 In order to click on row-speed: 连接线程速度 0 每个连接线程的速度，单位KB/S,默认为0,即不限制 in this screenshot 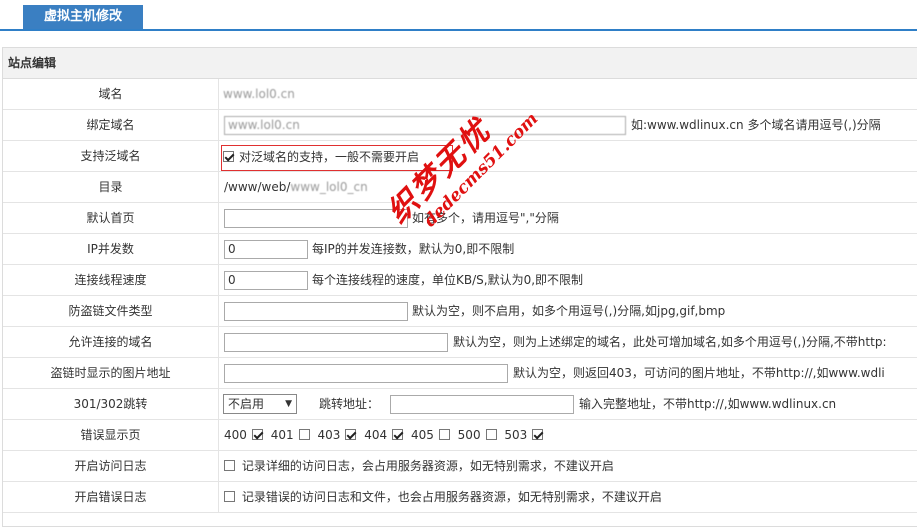, I will do `click(460, 280)`.